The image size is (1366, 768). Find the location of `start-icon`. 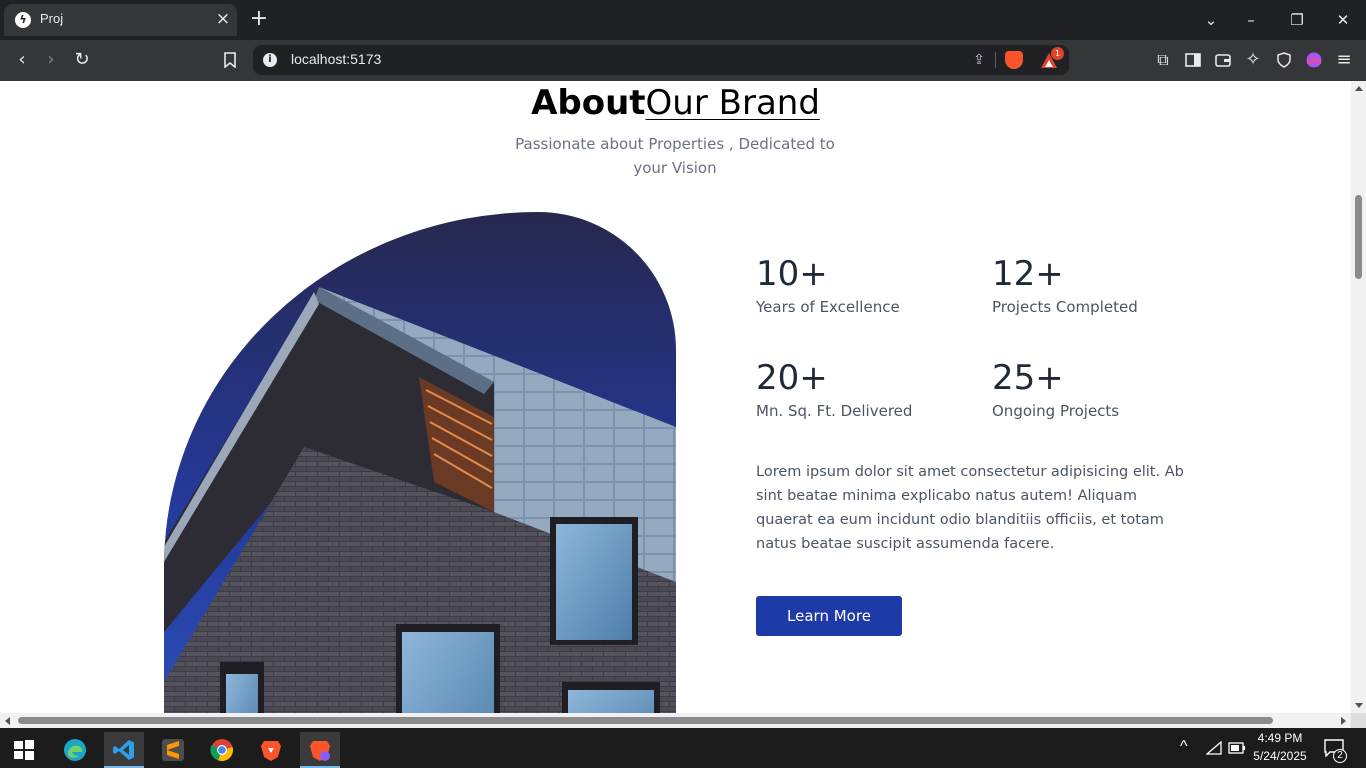

start-icon is located at coordinates (24, 750).